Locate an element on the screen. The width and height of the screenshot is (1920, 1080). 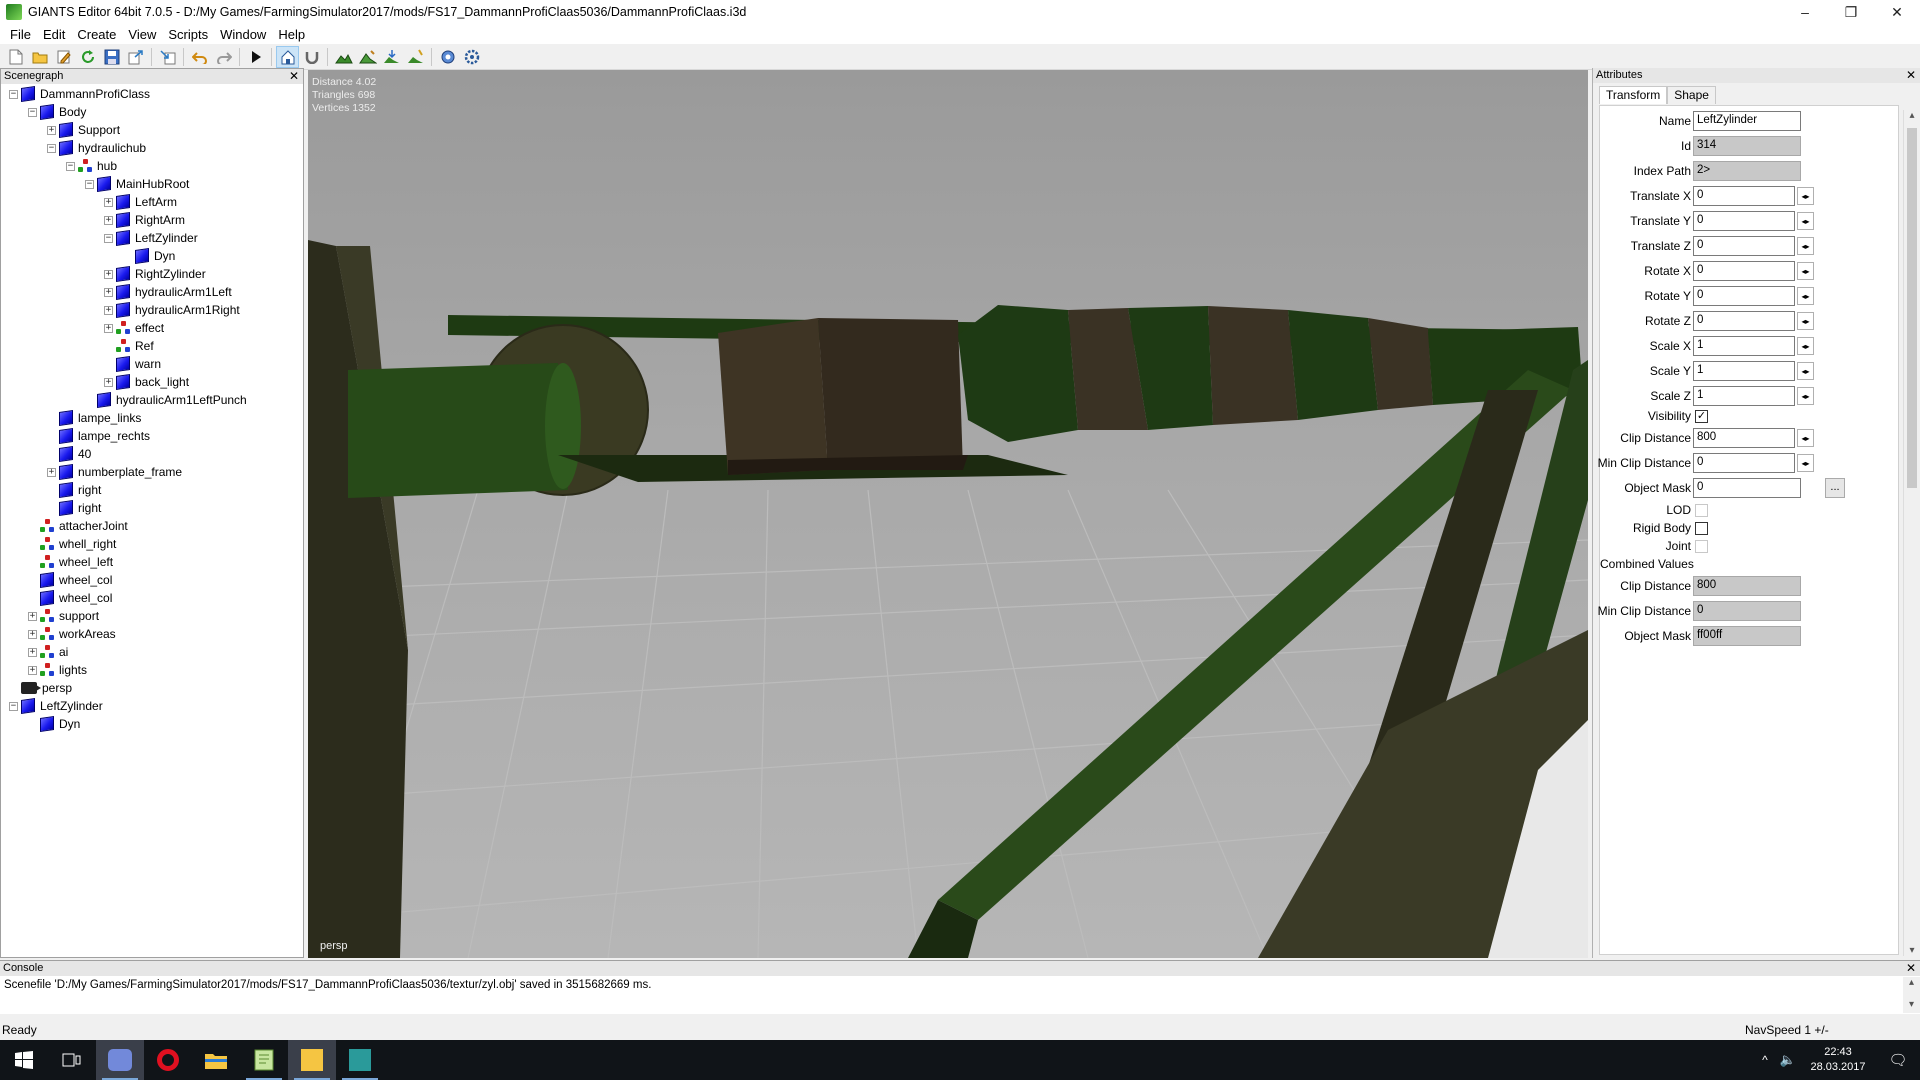
scene-settings-icon is located at coordinates (447, 57).